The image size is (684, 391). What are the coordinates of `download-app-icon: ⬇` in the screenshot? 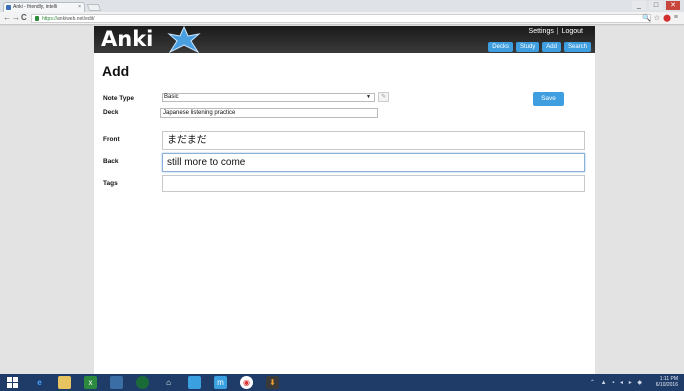 It's located at (272, 382).